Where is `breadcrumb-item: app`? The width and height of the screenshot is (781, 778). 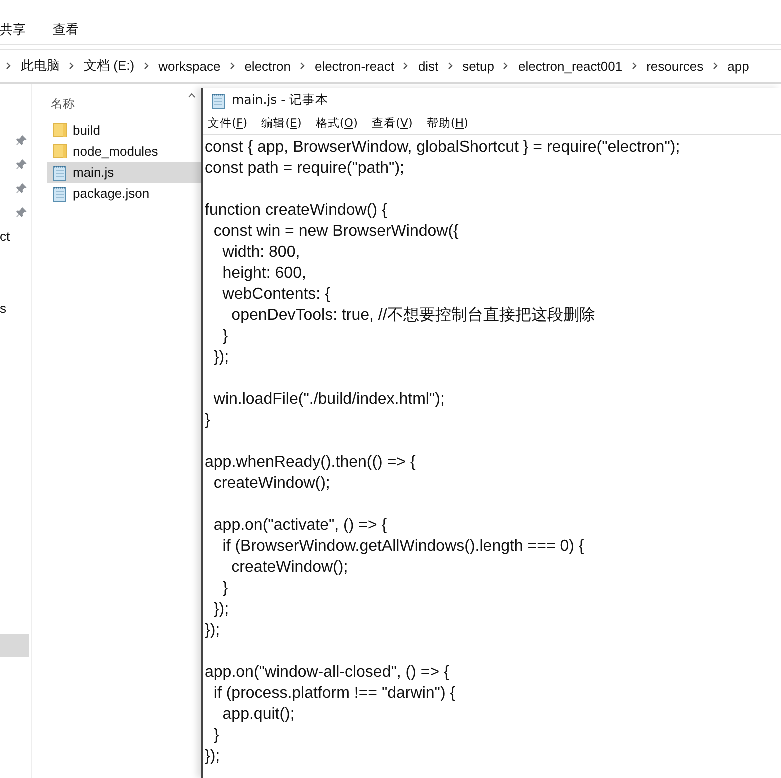 breadcrumb-item: app is located at coordinates (739, 66).